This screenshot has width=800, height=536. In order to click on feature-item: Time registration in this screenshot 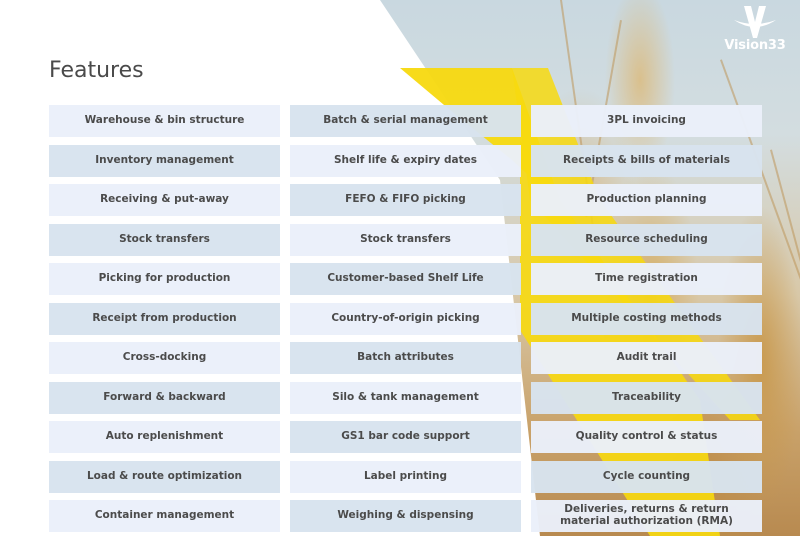, I will do `click(646, 279)`.